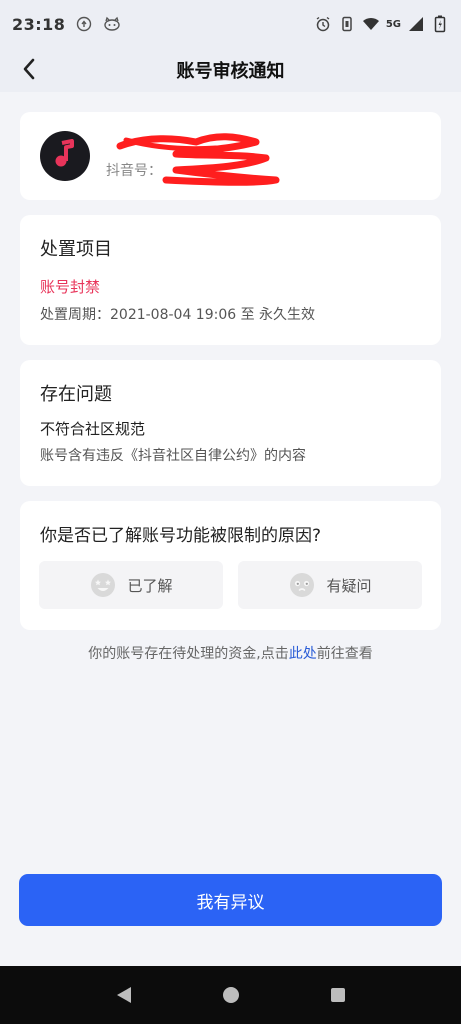  What do you see at coordinates (201, 158) in the screenshot?
I see `redaction-scribble` at bounding box center [201, 158].